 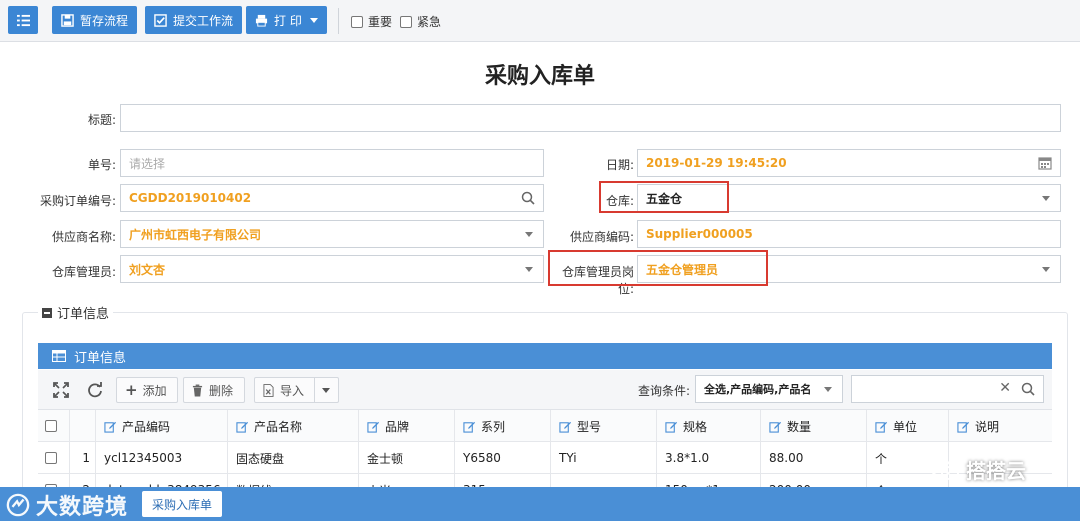 I want to click on subject-label: 标题:, so click(x=101, y=120).